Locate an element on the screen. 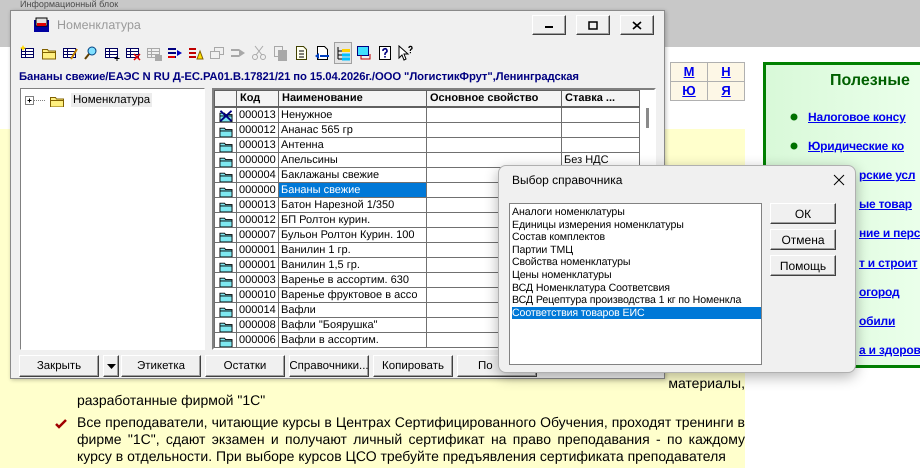  useful-link: а и здоров is located at coordinates (889, 350).